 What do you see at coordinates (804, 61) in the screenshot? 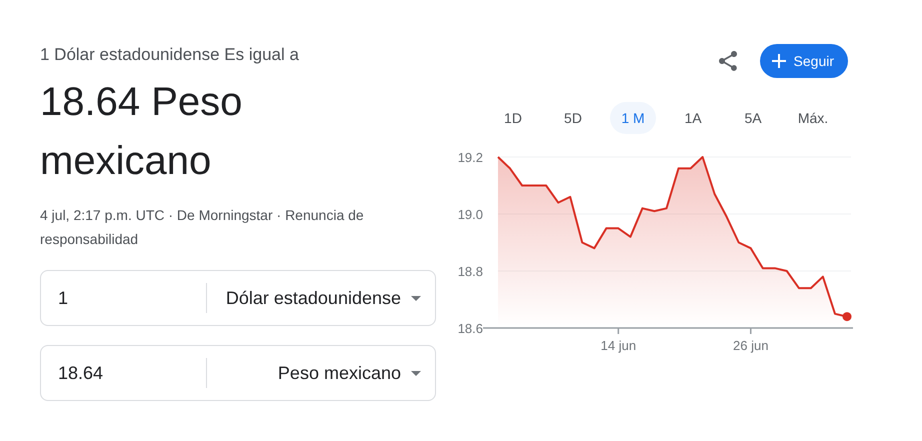
I see `follow-button: Seguir` at bounding box center [804, 61].